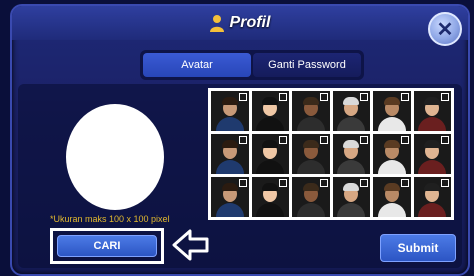  I want to click on title-wrap: Profil, so click(240, 23).